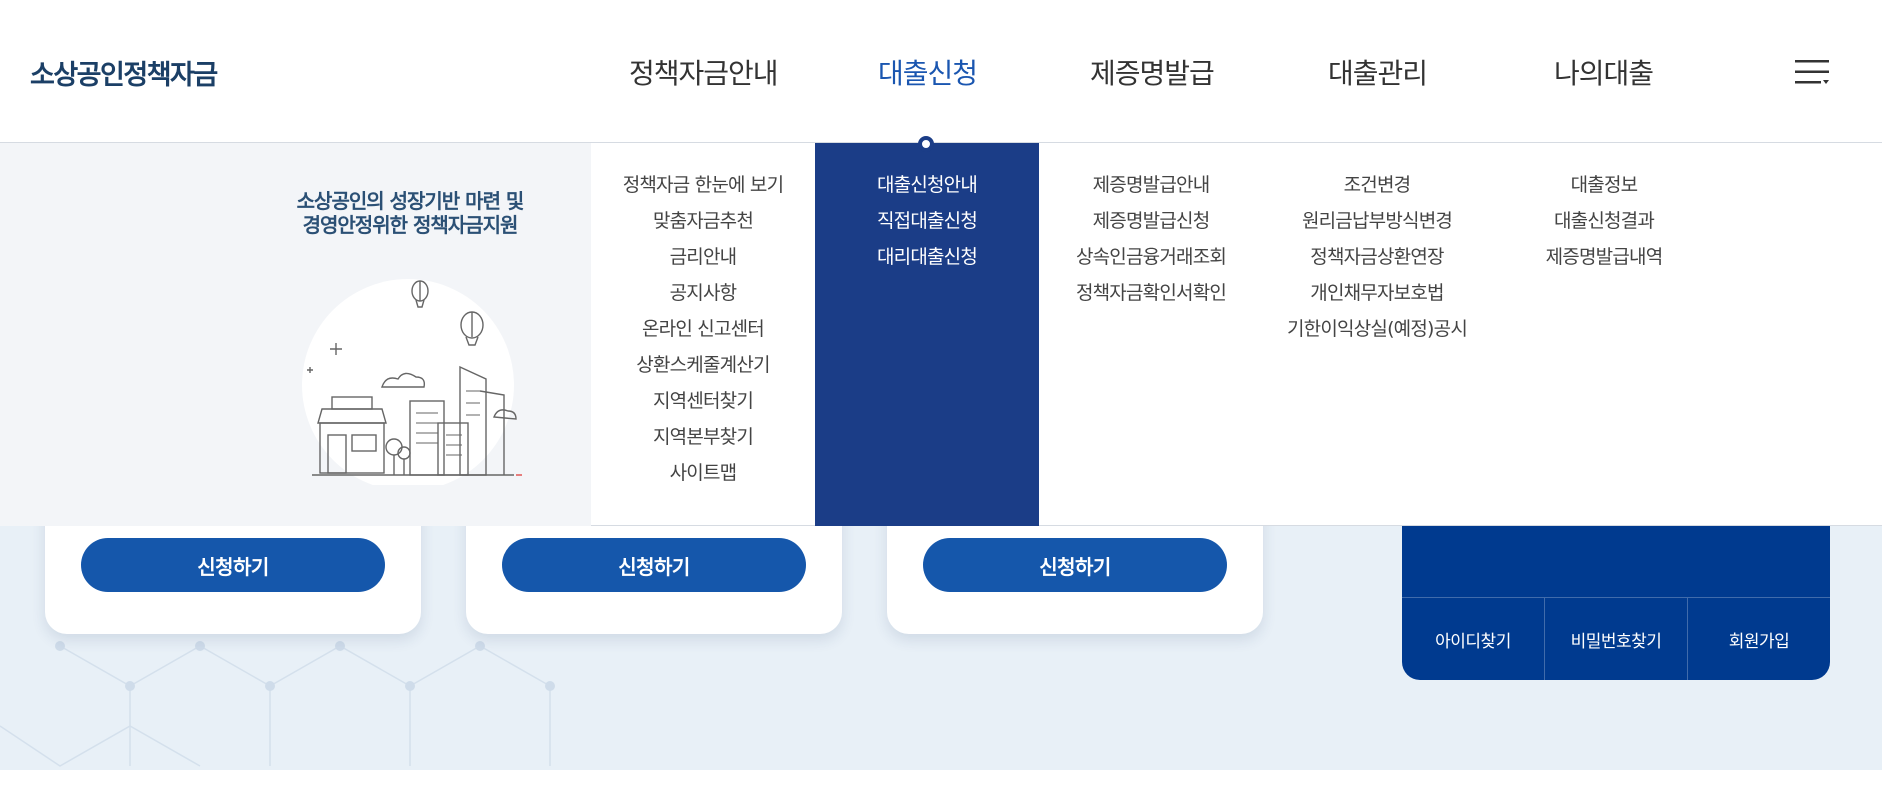  I want to click on submenu-item: 공지사항, so click(703, 293).